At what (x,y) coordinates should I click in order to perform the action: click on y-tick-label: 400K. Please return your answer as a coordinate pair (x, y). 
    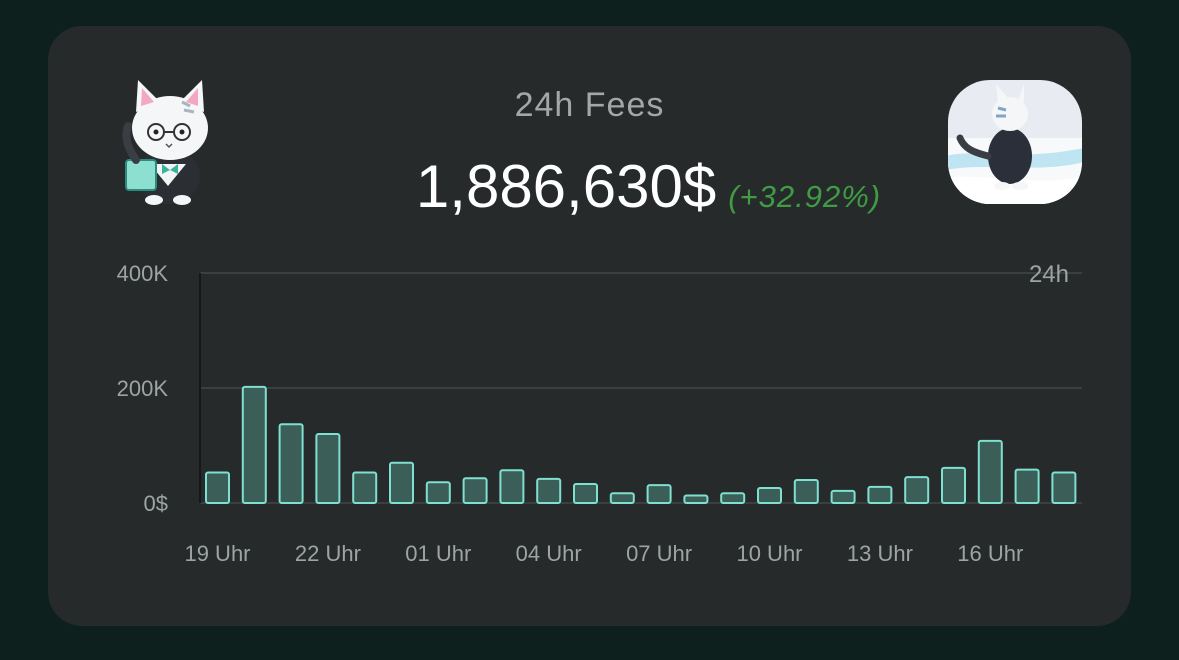
    Looking at the image, I should click on (143, 273).